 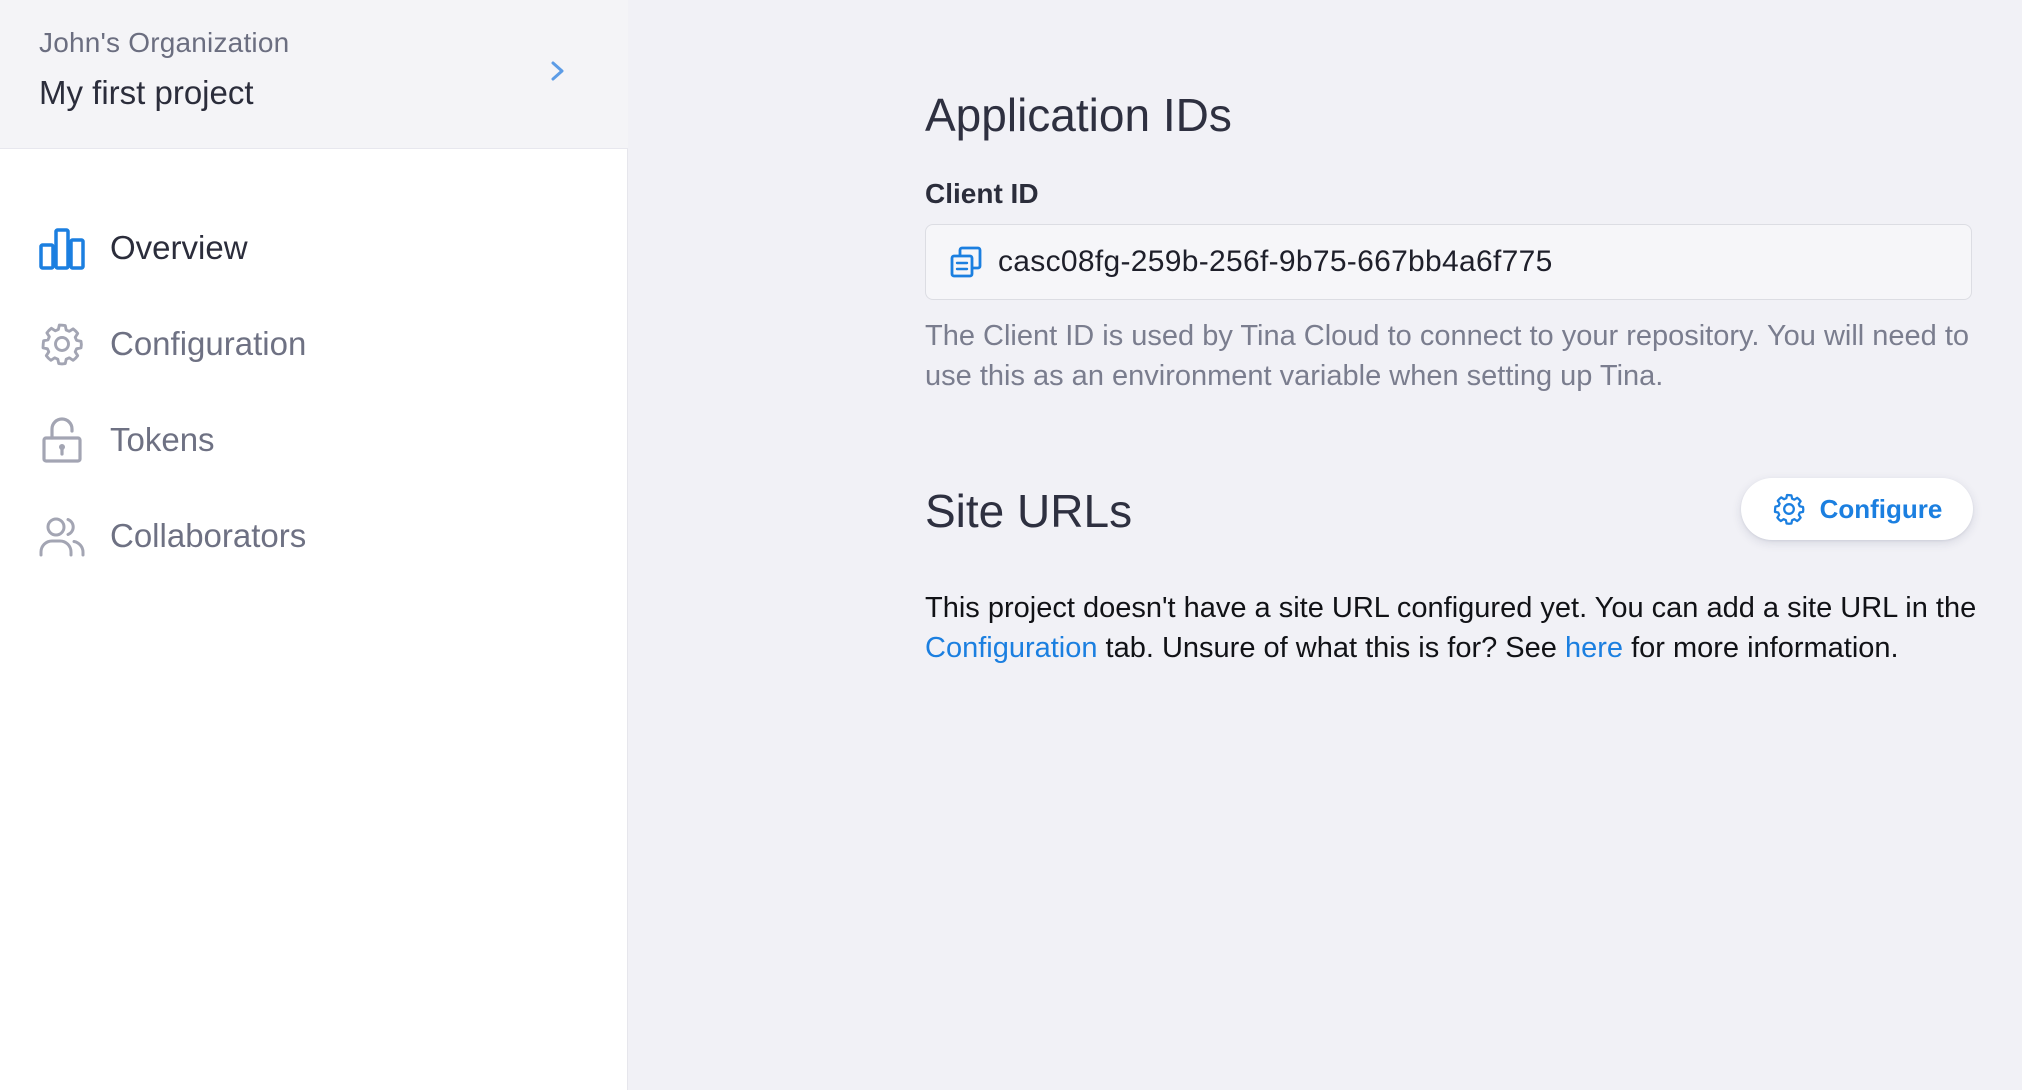 What do you see at coordinates (1881, 508) in the screenshot?
I see `configure-button-label: Configure` at bounding box center [1881, 508].